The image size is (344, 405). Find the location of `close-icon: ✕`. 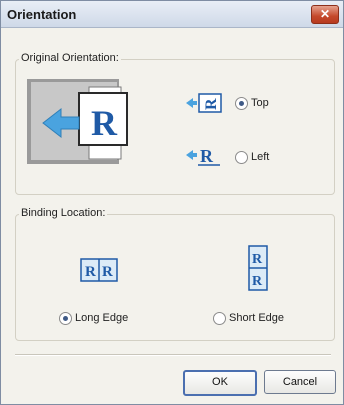

close-icon: ✕ is located at coordinates (325, 14).